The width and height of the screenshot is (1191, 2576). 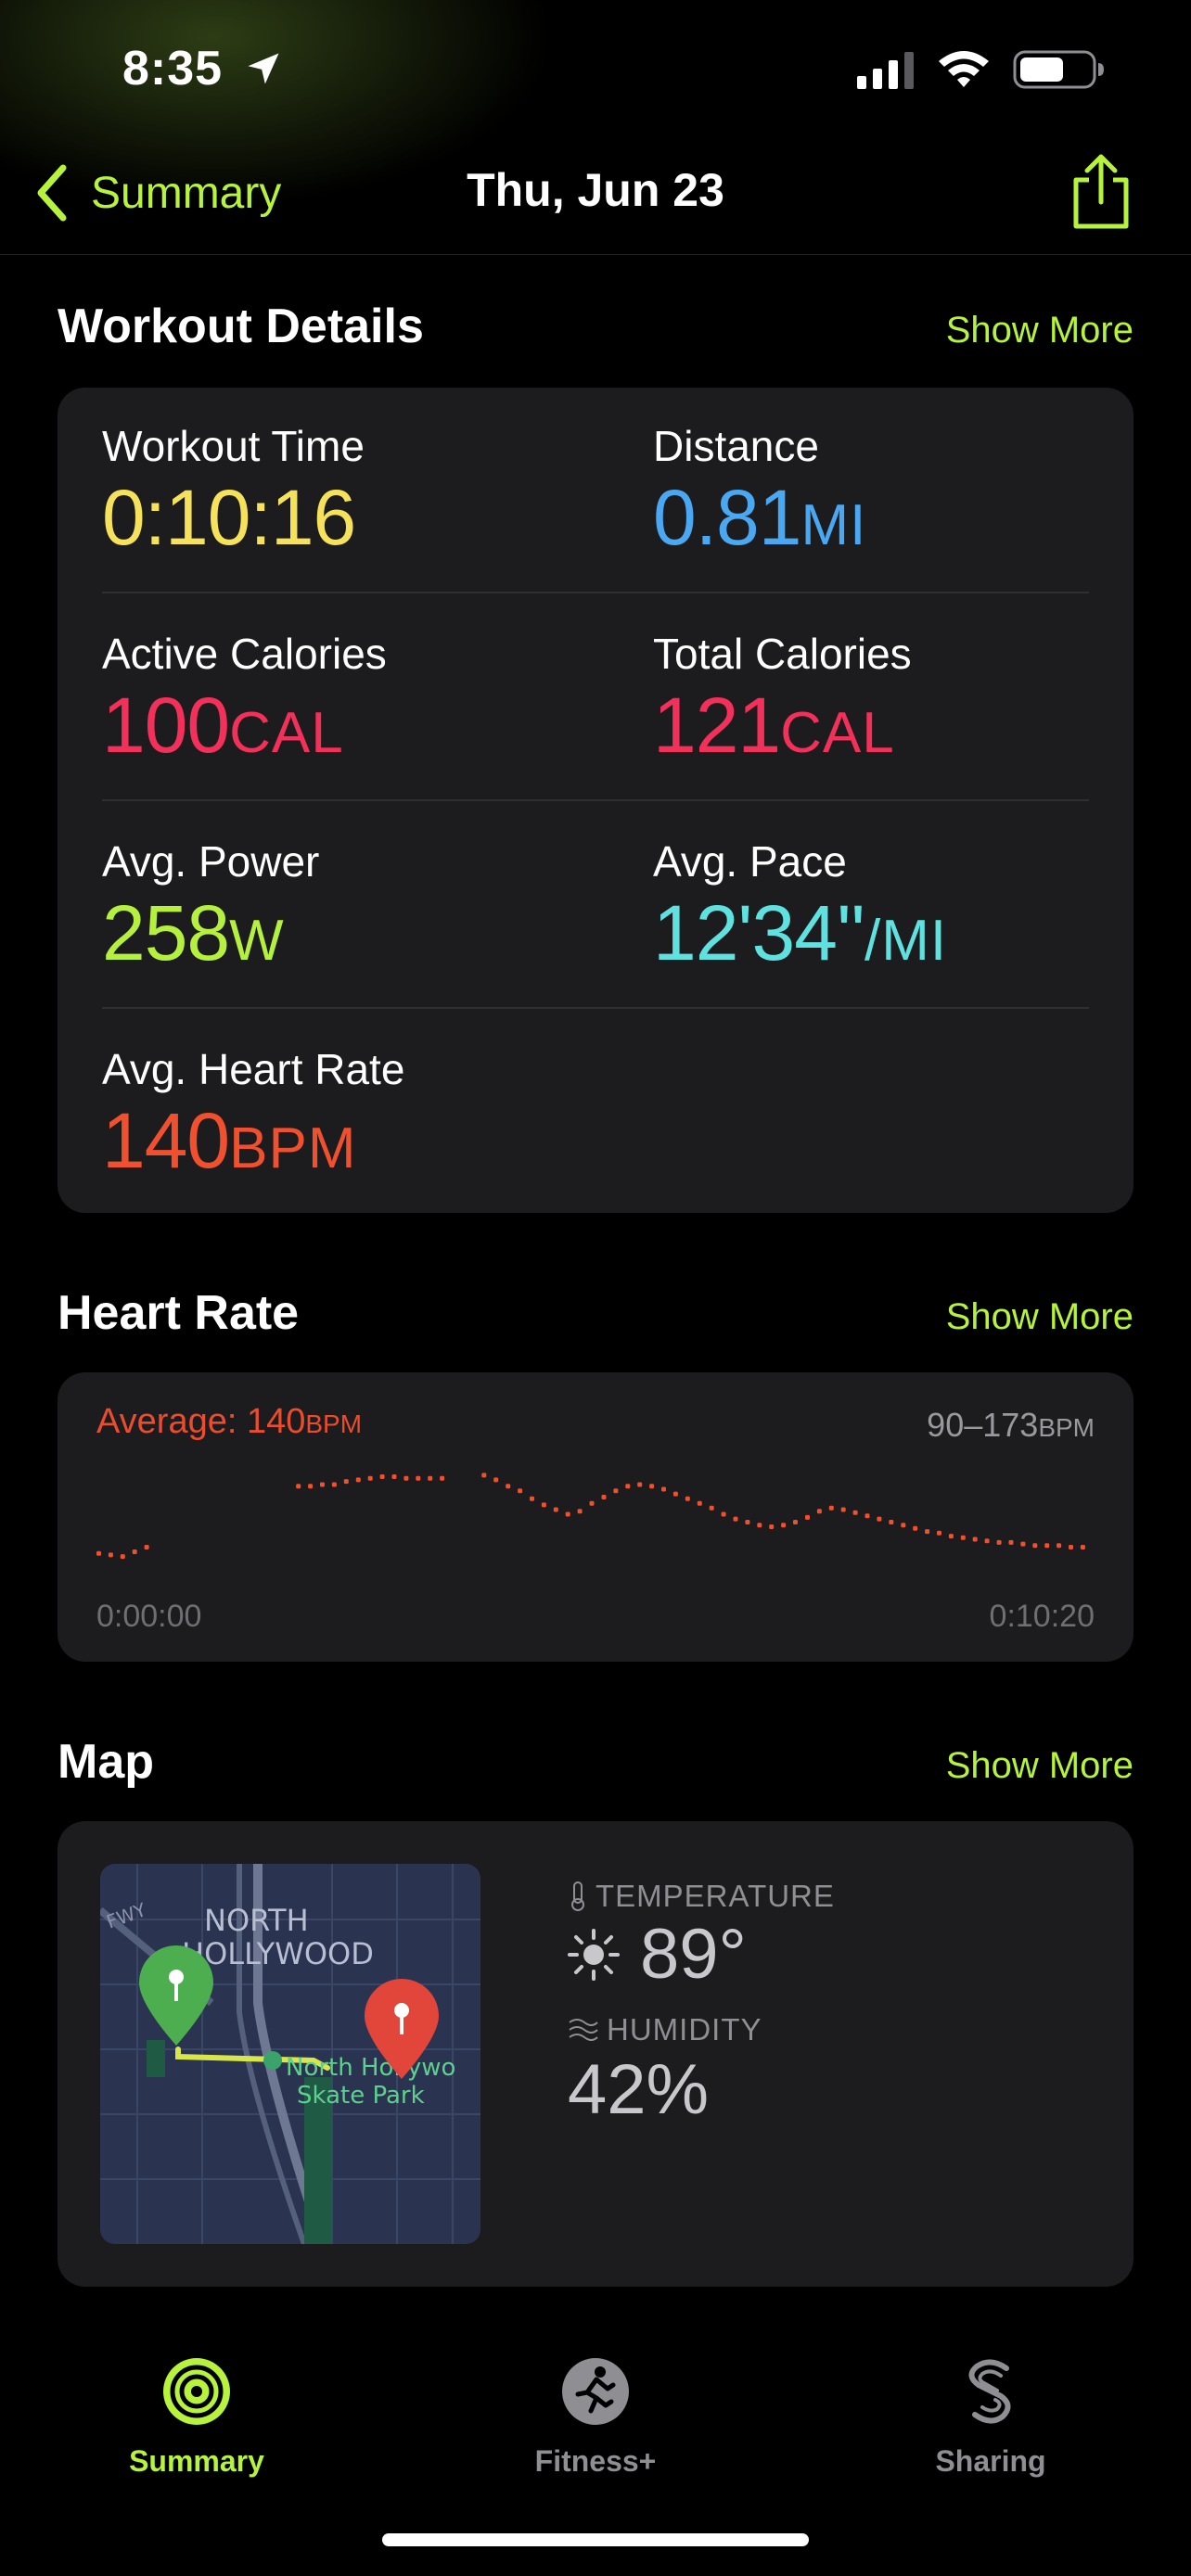 I want to click on metric-number: 0:10:16, so click(x=229, y=518).